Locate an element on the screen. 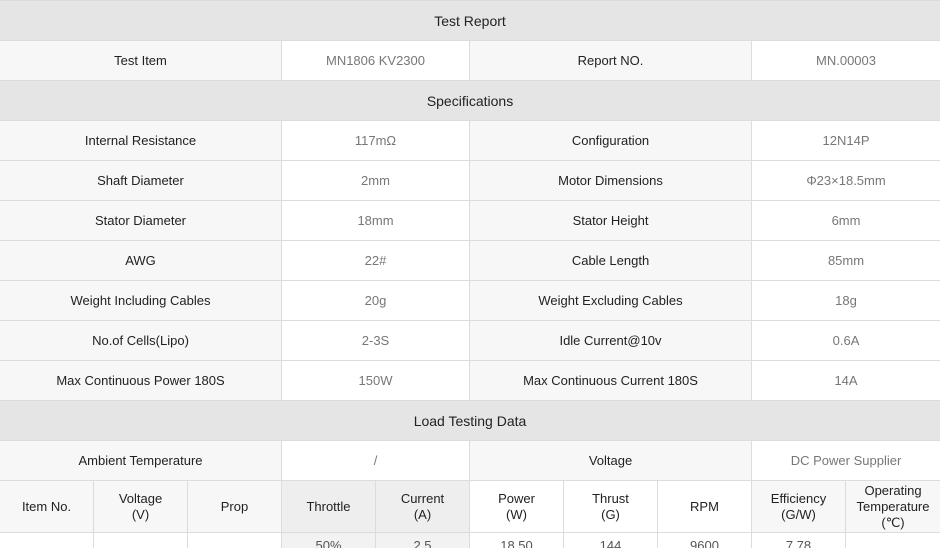 The image size is (940, 548). load-testing-title-row: Load Testing Data is located at coordinates (470, 420).